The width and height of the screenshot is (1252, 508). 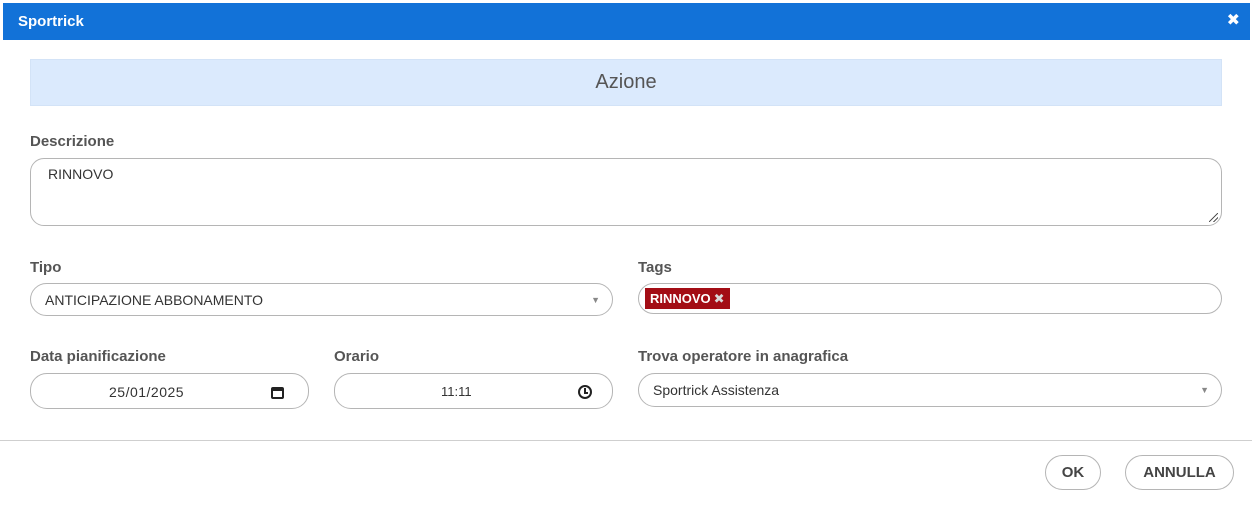 What do you see at coordinates (743, 356) in the screenshot?
I see `operatore-label: Trova operatore in anagrafica` at bounding box center [743, 356].